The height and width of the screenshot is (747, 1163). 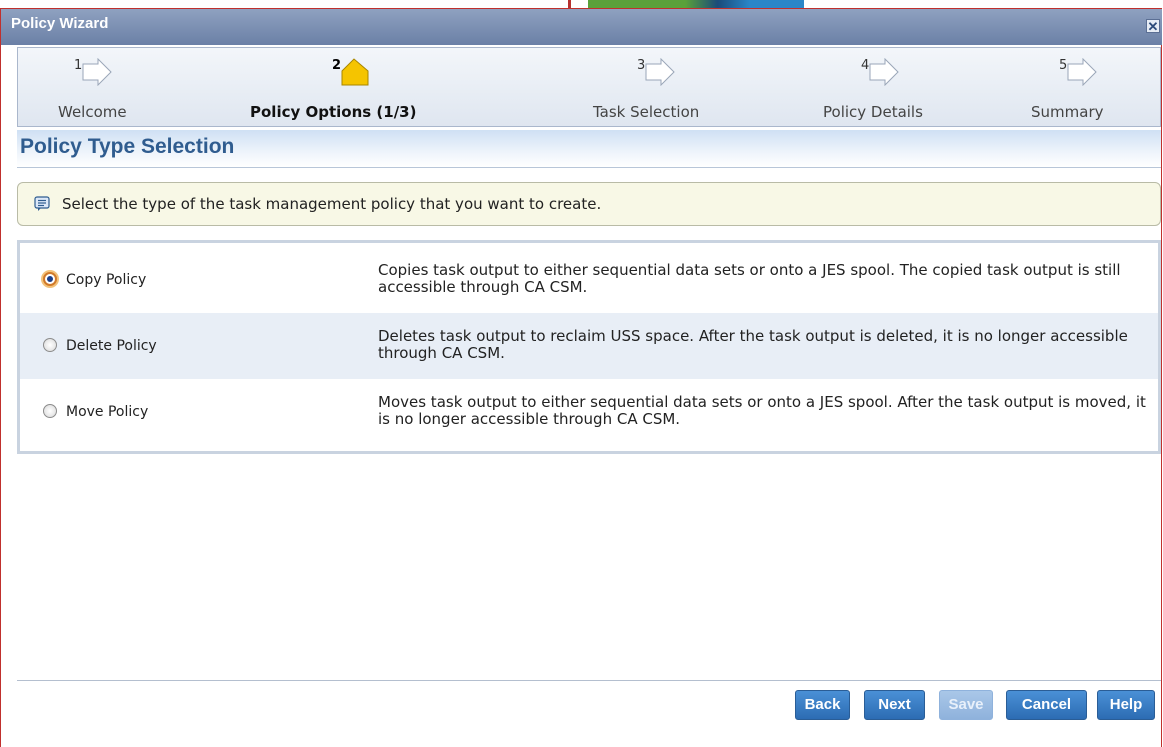 What do you see at coordinates (92, 112) in the screenshot?
I see `step-label: Welcome` at bounding box center [92, 112].